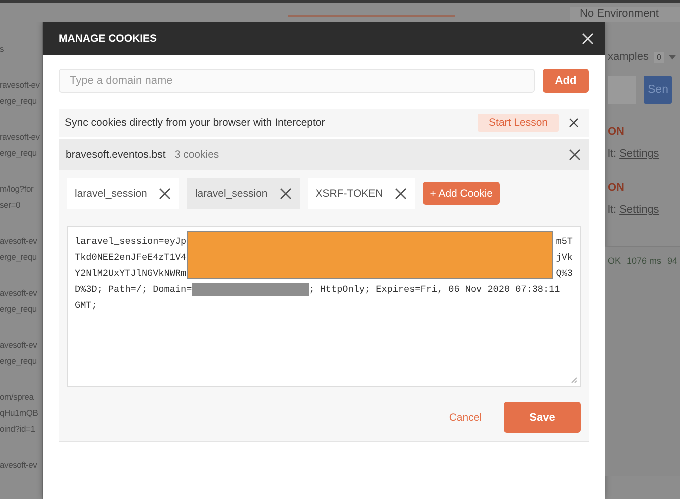 The width and height of the screenshot is (680, 499). Describe the element at coordinates (18, 429) in the screenshot. I see `request-item-text: oind?id=1` at that location.